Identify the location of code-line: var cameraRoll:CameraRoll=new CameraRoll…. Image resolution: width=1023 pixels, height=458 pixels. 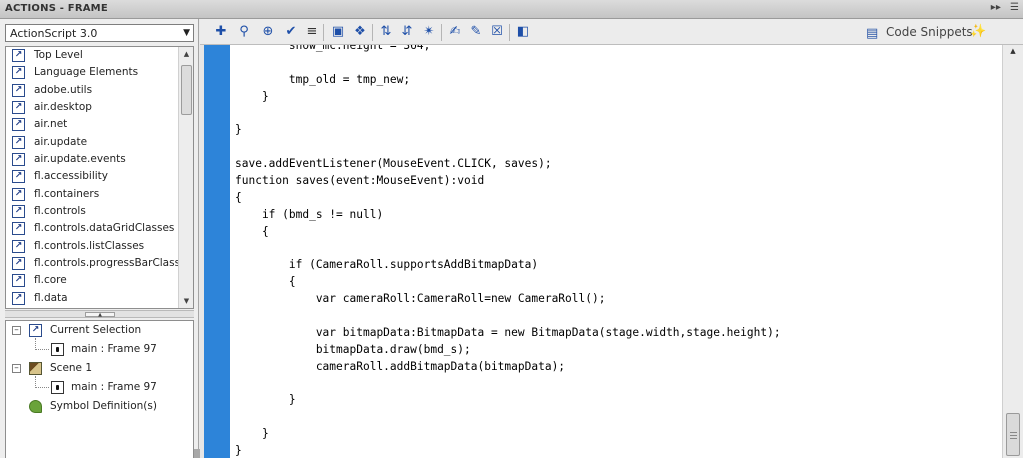
(420, 298).